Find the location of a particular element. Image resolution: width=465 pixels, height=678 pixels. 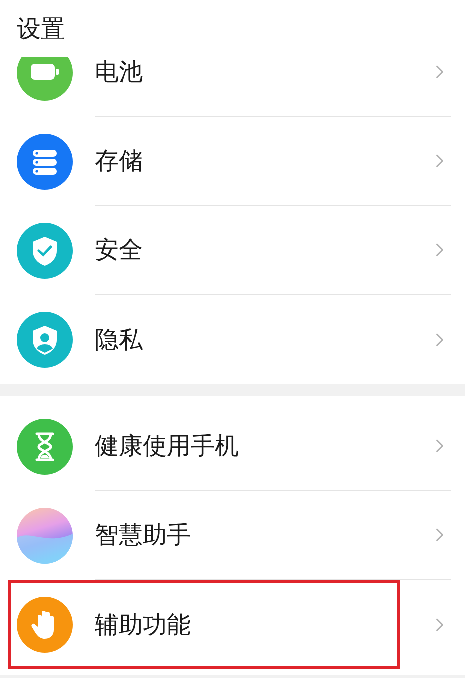

hourglass-icon is located at coordinates (45, 446).